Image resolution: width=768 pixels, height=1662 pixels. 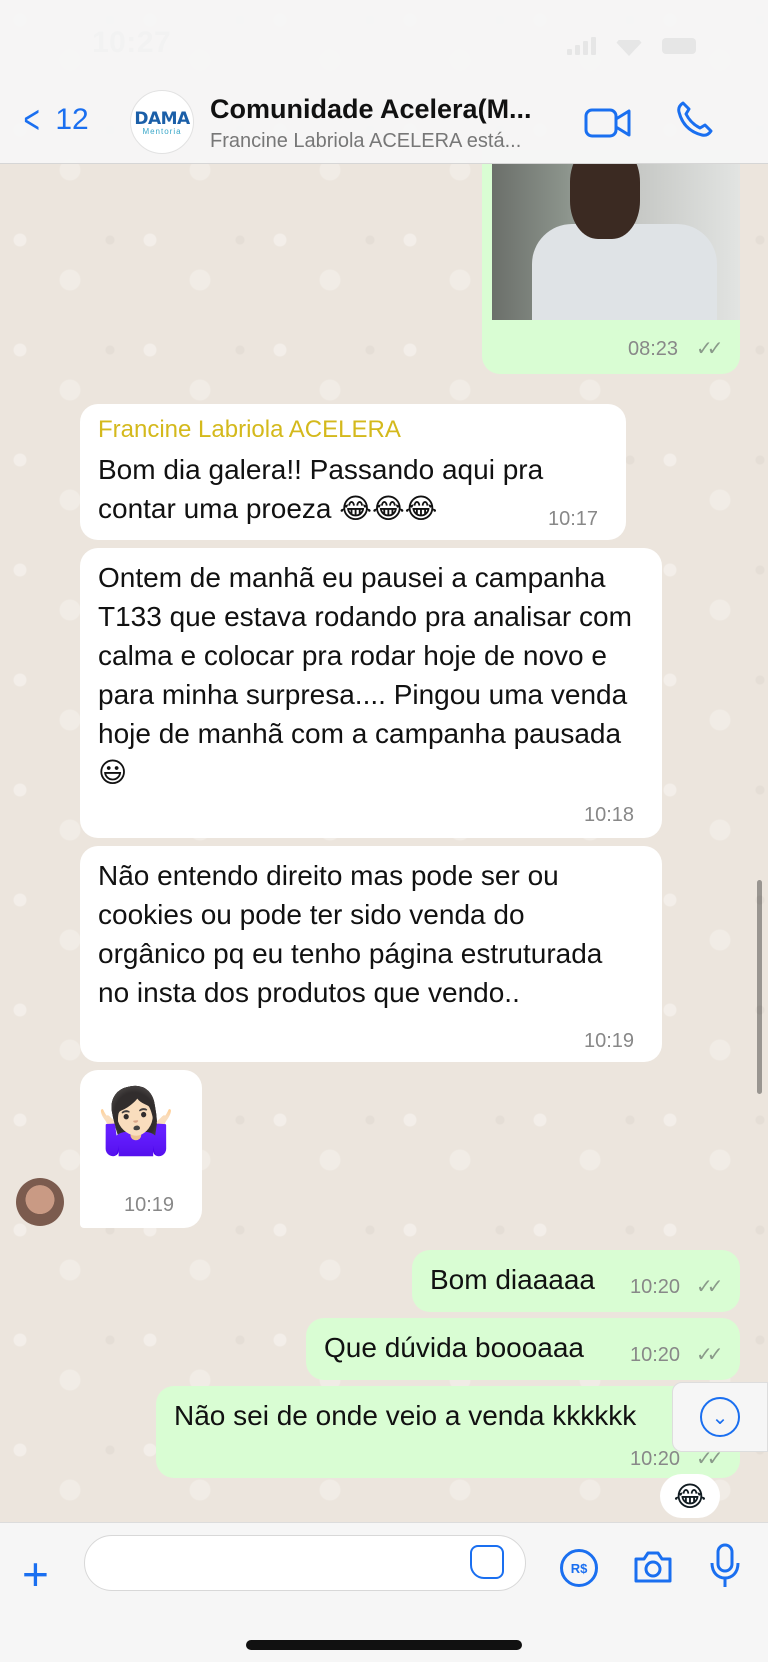 I want to click on outgoing-message: Que dúvida boooaaa 10:20 ✓✓, so click(x=523, y=1349).